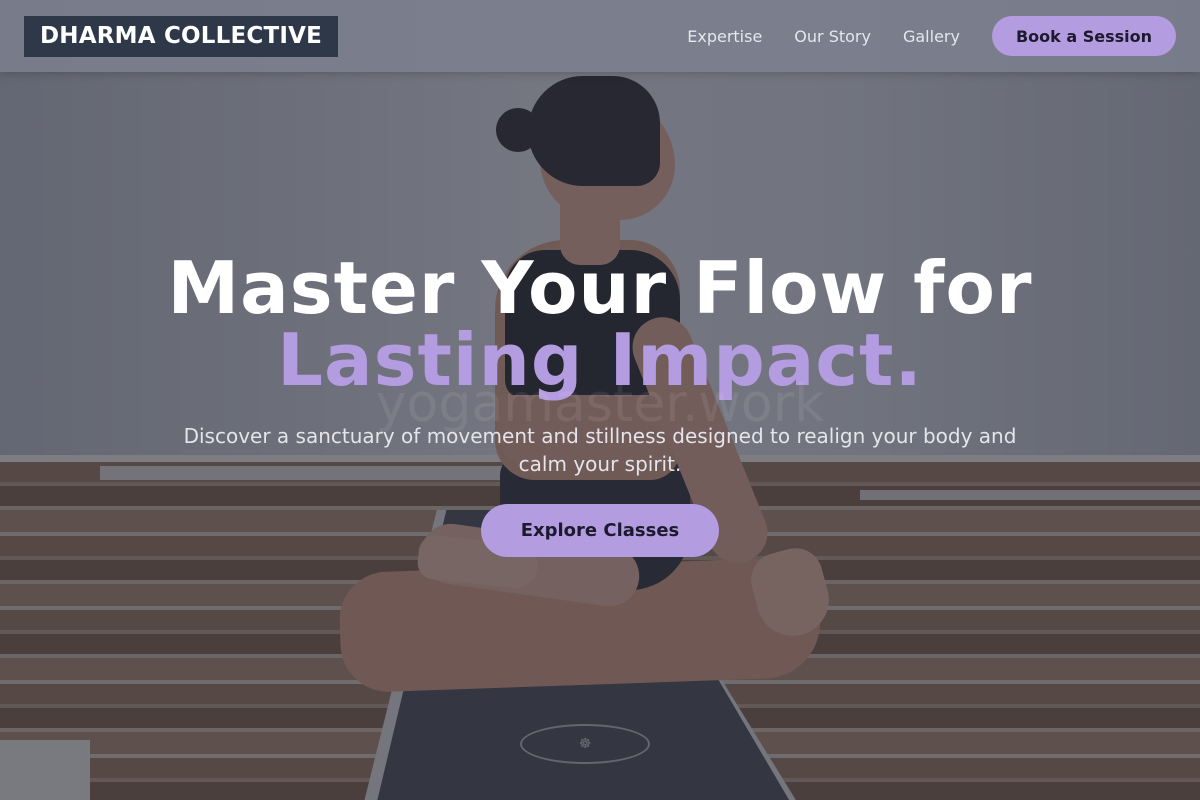  I want to click on nav-link-gallery: Gallery, so click(931, 36).